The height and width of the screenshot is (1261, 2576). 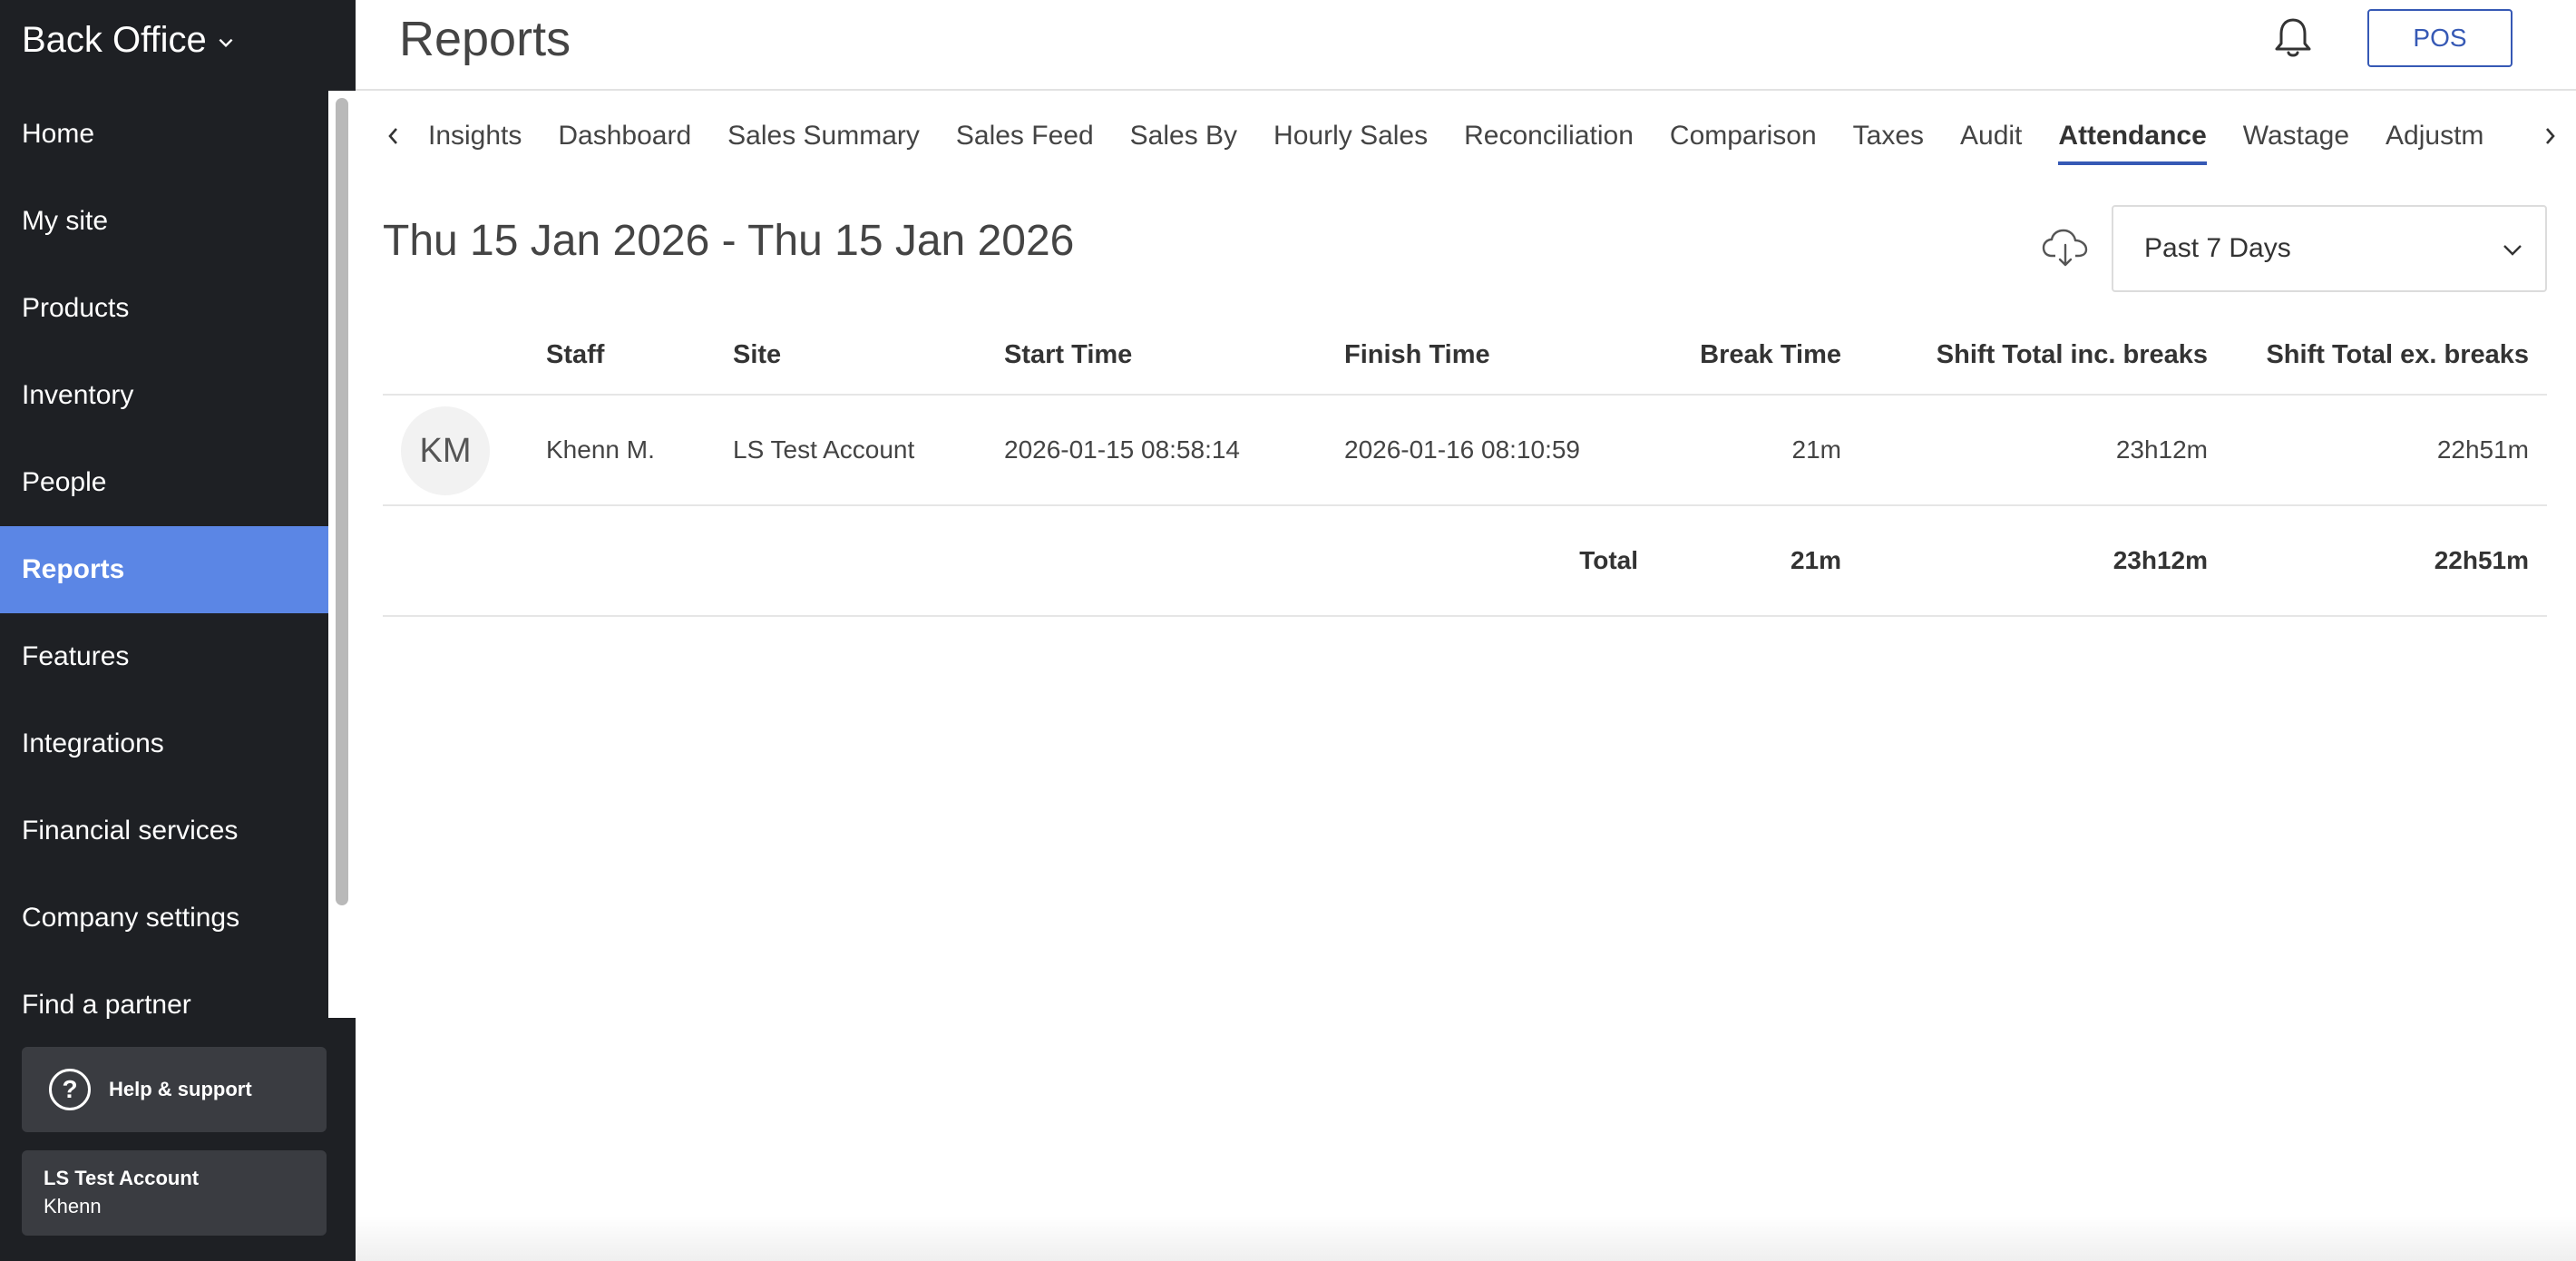 I want to click on tab-label: Sales Feed, so click(x=1024, y=136).